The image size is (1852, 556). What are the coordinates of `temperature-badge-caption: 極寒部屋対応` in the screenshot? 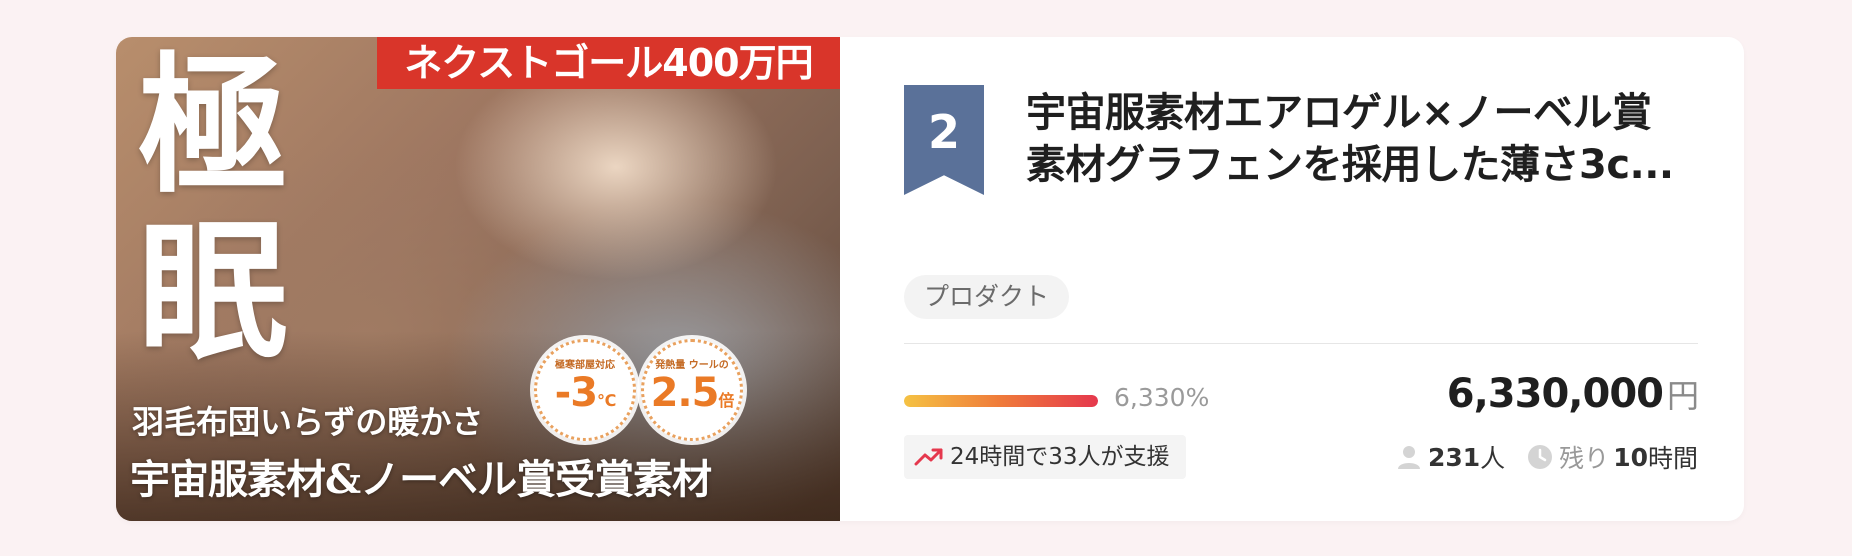 It's located at (585, 365).